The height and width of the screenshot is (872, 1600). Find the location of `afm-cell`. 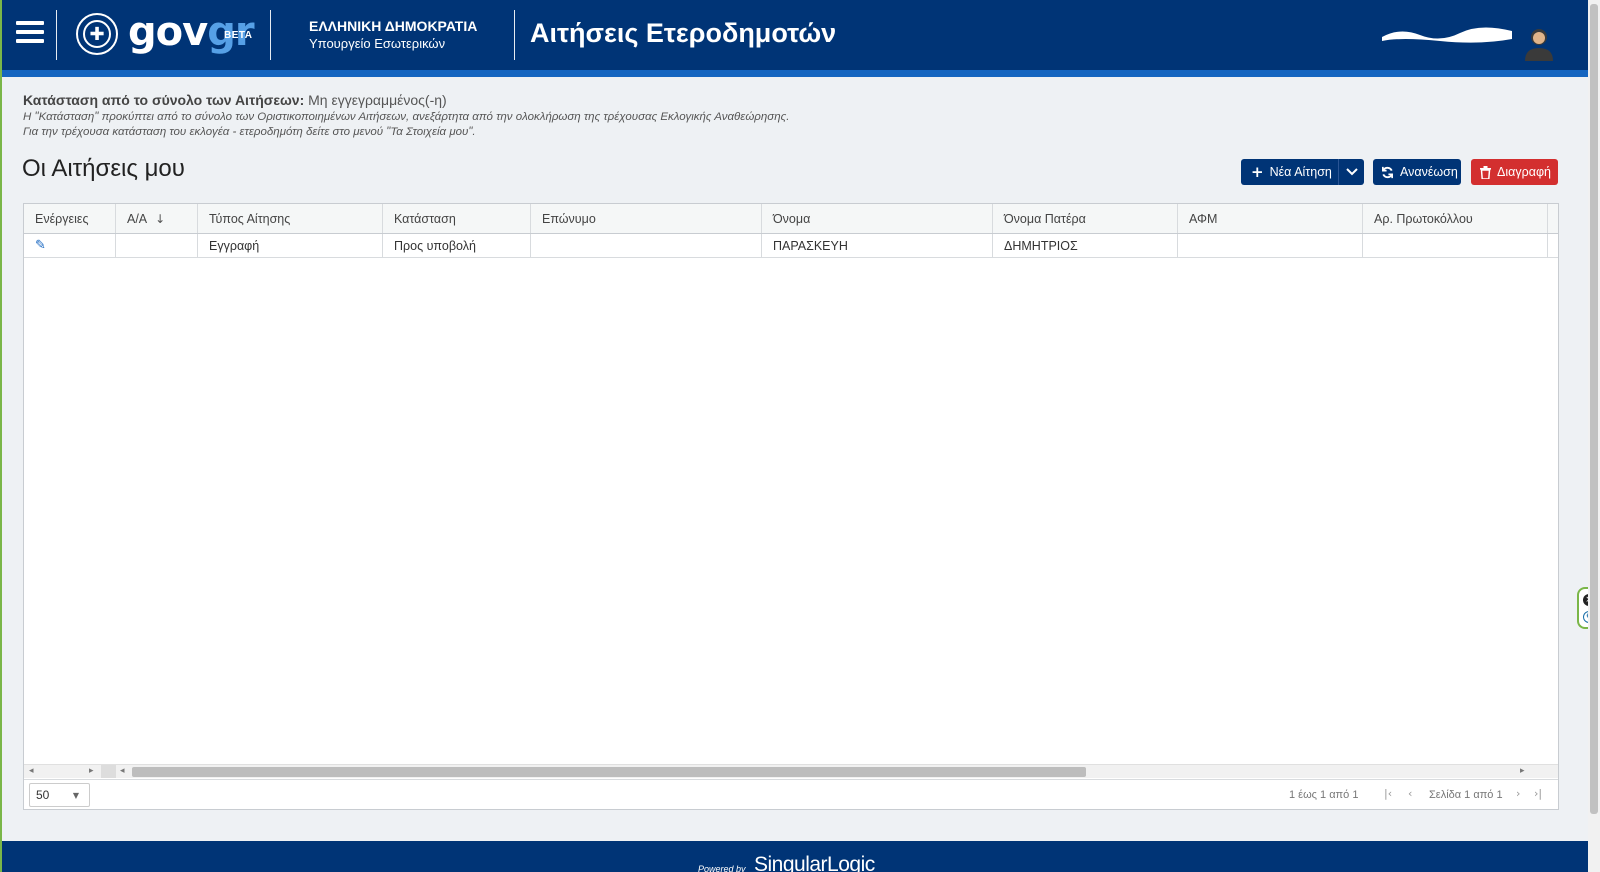

afm-cell is located at coordinates (1270, 245).